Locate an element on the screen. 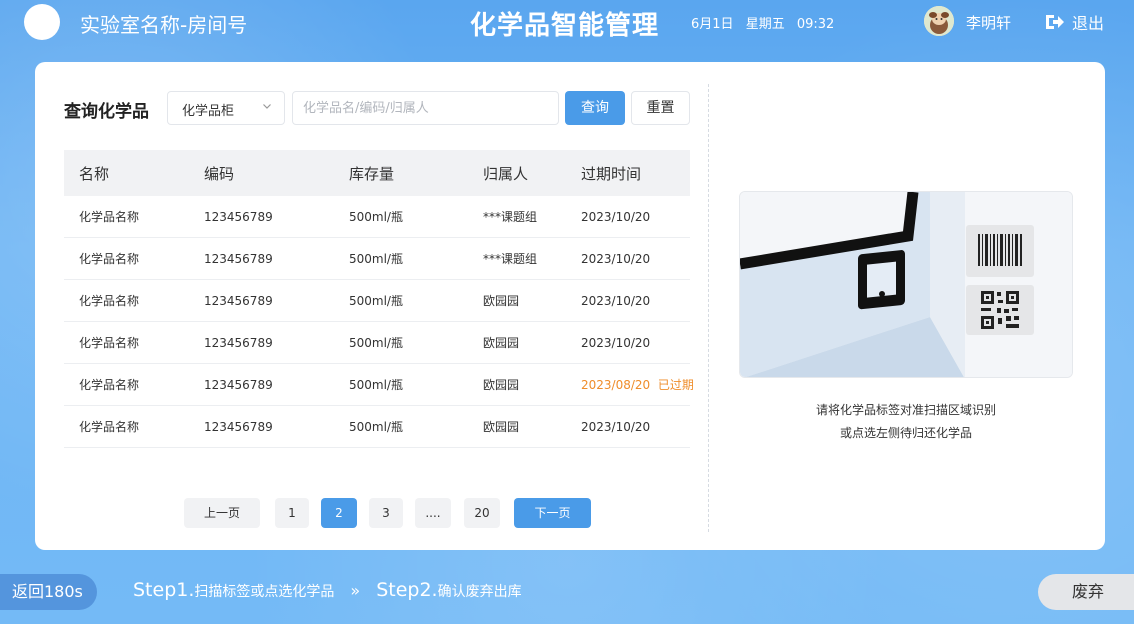 The image size is (1134, 624). prev-page-button: 上一页 is located at coordinates (222, 513).